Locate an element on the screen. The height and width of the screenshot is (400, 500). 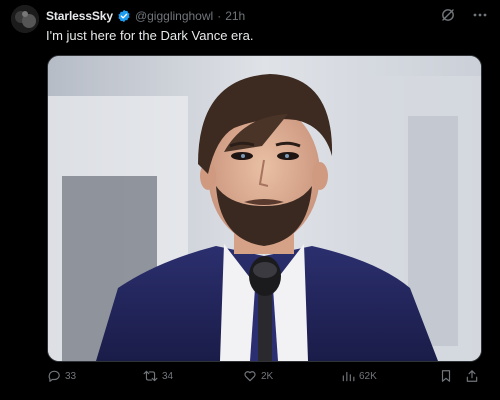
author-handle: @gigglinghowl is located at coordinates (174, 16).